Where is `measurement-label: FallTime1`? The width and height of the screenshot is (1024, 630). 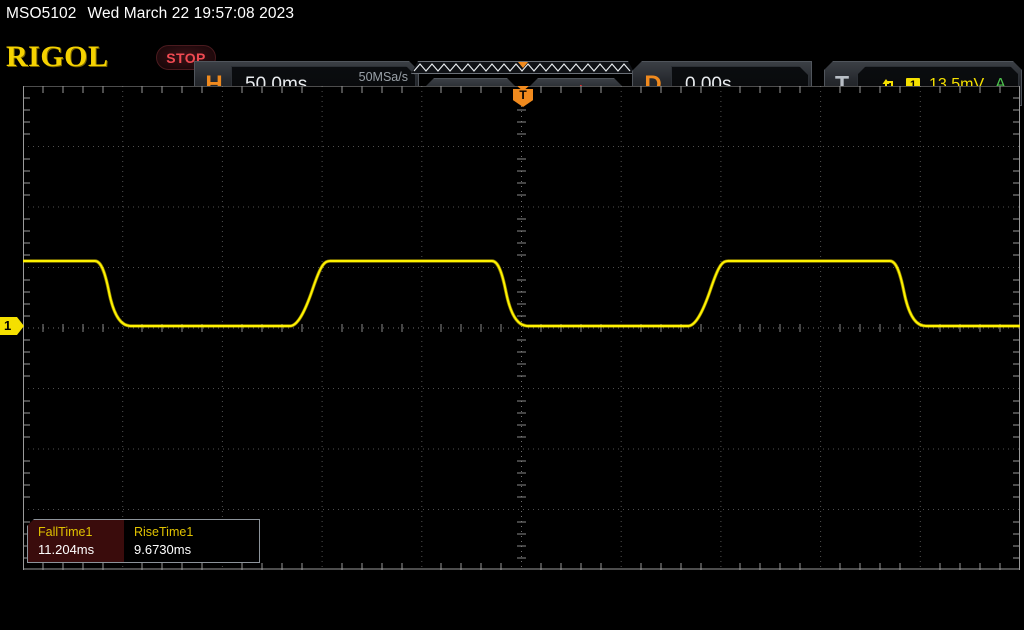 measurement-label: FallTime1 is located at coordinates (65, 532).